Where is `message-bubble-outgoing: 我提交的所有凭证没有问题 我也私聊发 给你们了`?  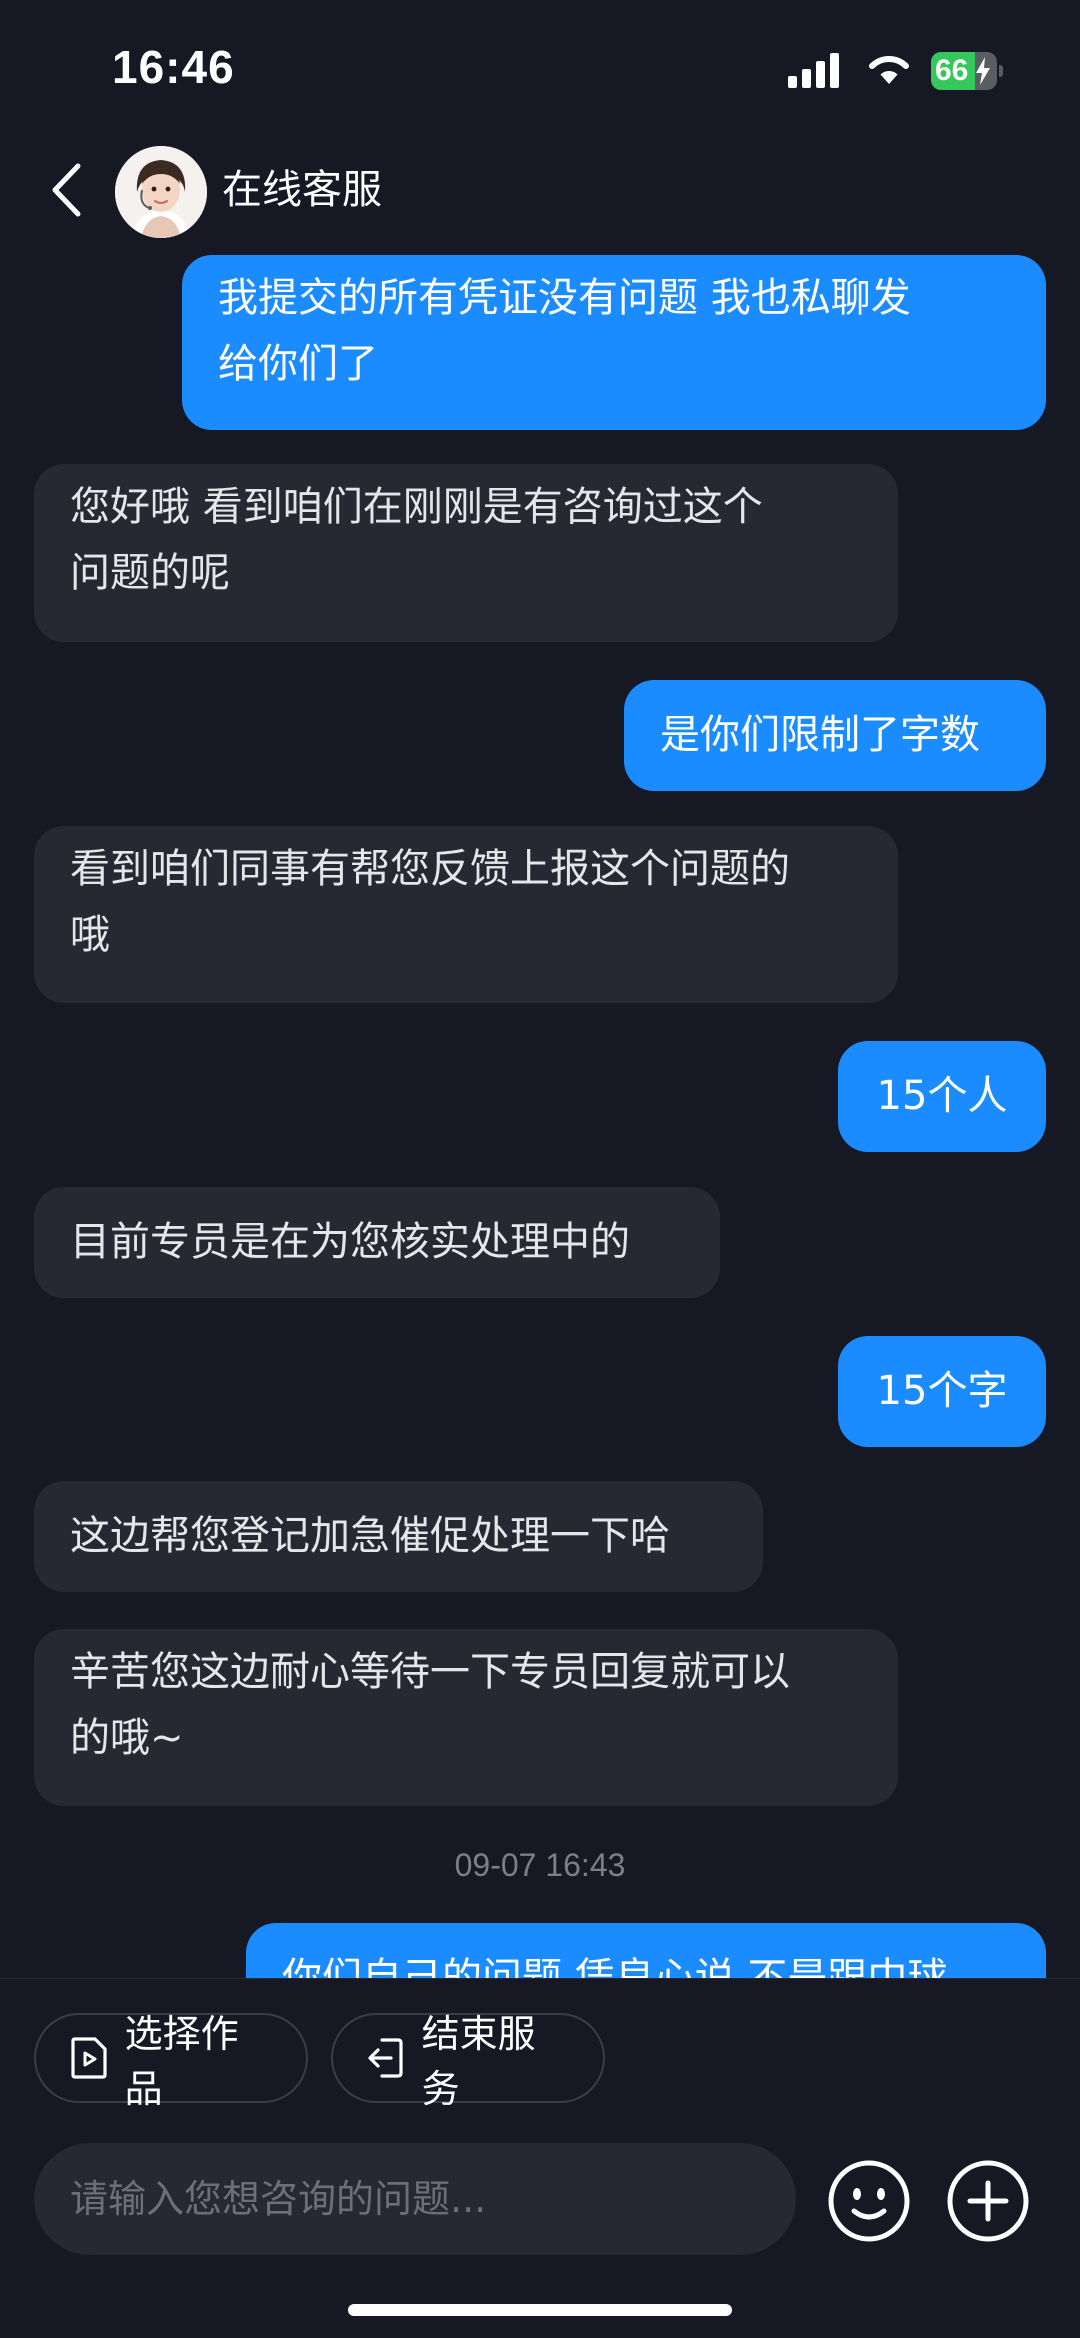
message-bubble-outgoing: 我提交的所有凭证没有问题 我也私聊发 给你们了 is located at coordinates (614, 342).